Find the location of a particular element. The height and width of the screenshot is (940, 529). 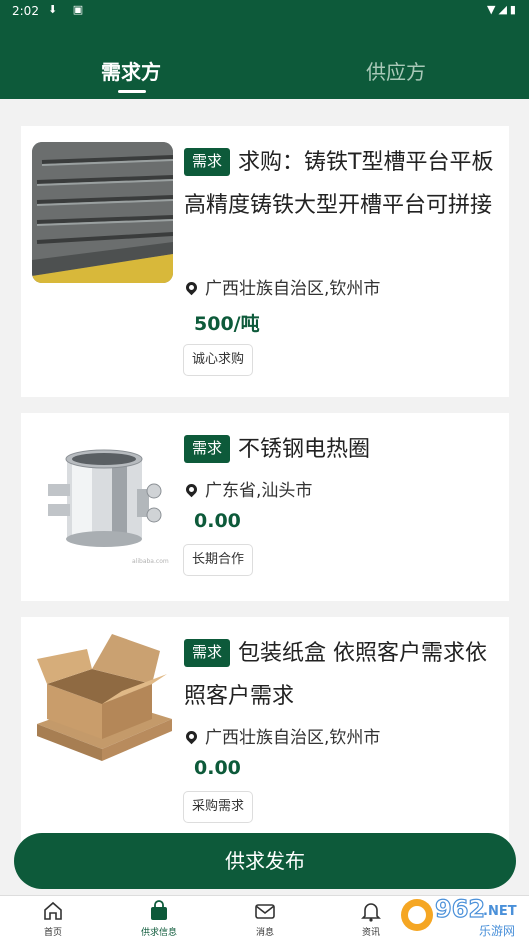

active-tab-indicator is located at coordinates (132, 91).